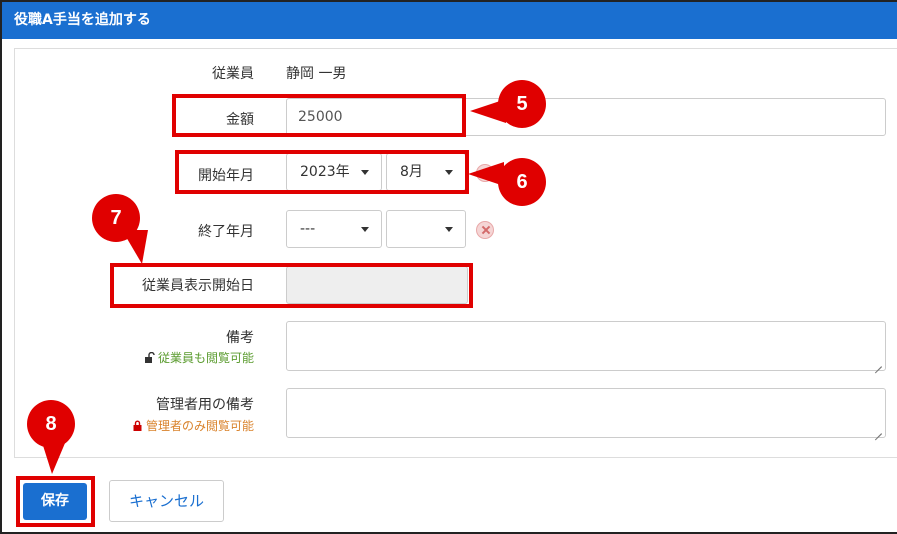 The image size is (897, 534). What do you see at coordinates (316, 74) in the screenshot?
I see `employee-value: 静岡 一男` at bounding box center [316, 74].